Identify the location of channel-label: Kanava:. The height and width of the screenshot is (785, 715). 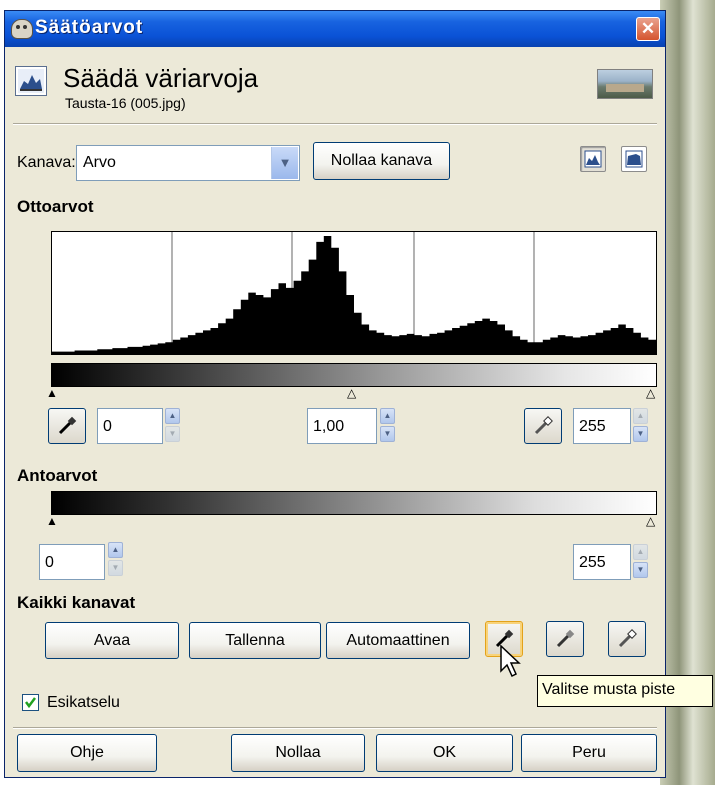
(46, 162).